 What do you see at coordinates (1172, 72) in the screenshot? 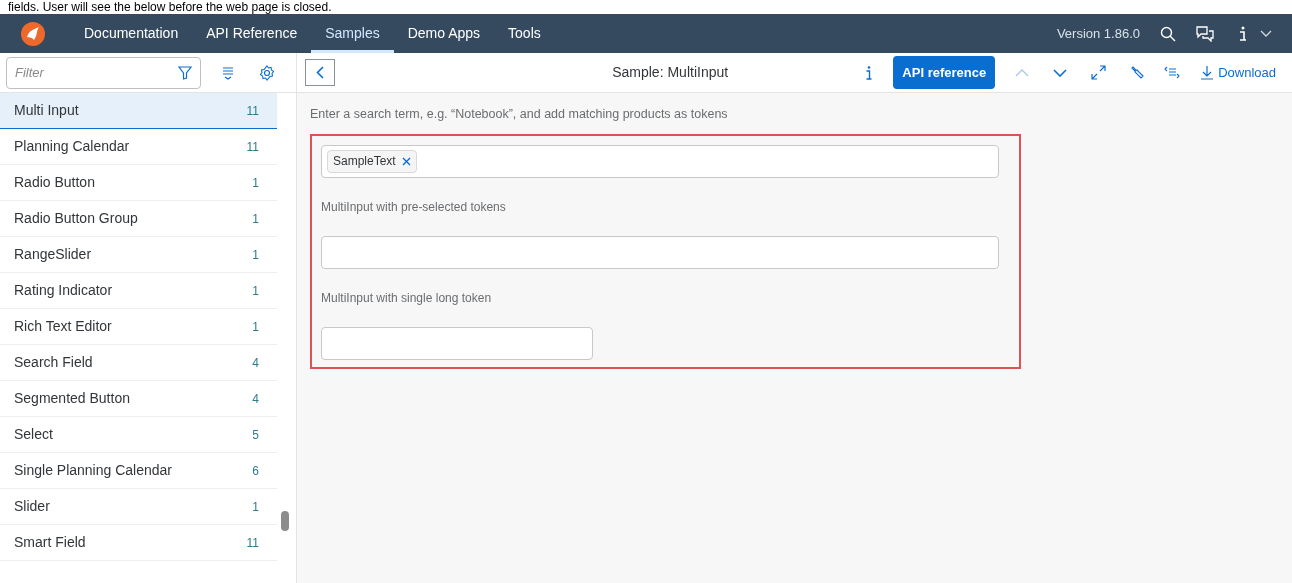
I see `code-lines-icon` at bounding box center [1172, 72].